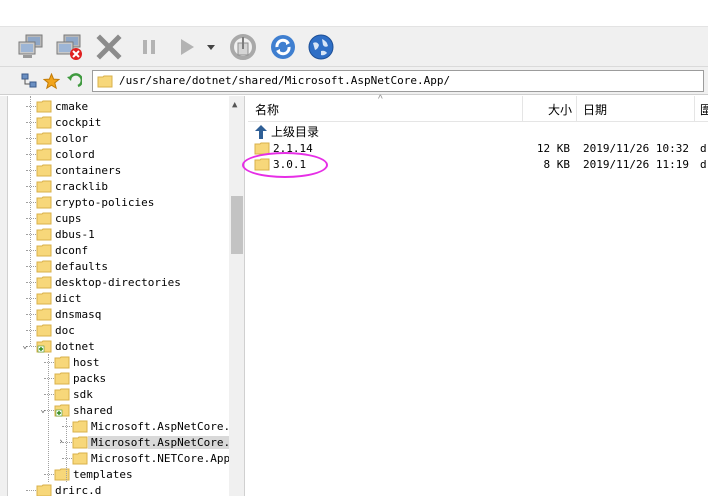  I want to click on tree-item-label: packs, so click(90, 378).